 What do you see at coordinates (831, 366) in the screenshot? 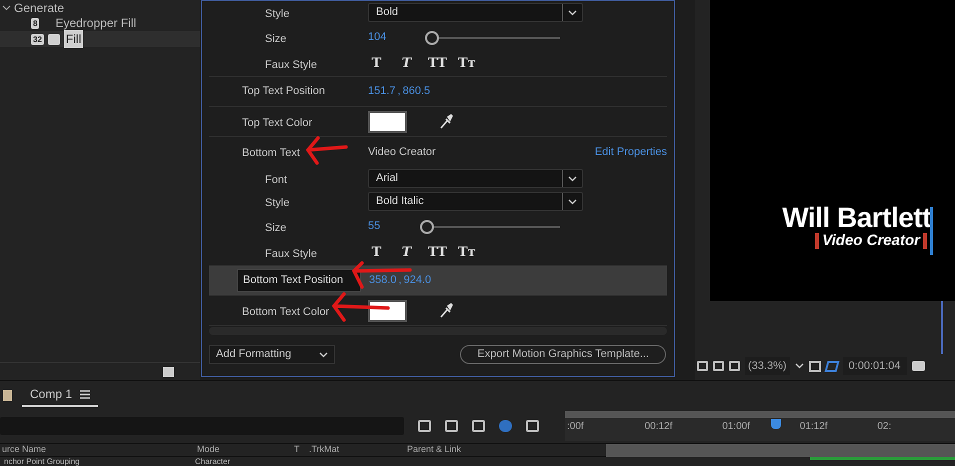
I see `mask-path-icon` at bounding box center [831, 366].